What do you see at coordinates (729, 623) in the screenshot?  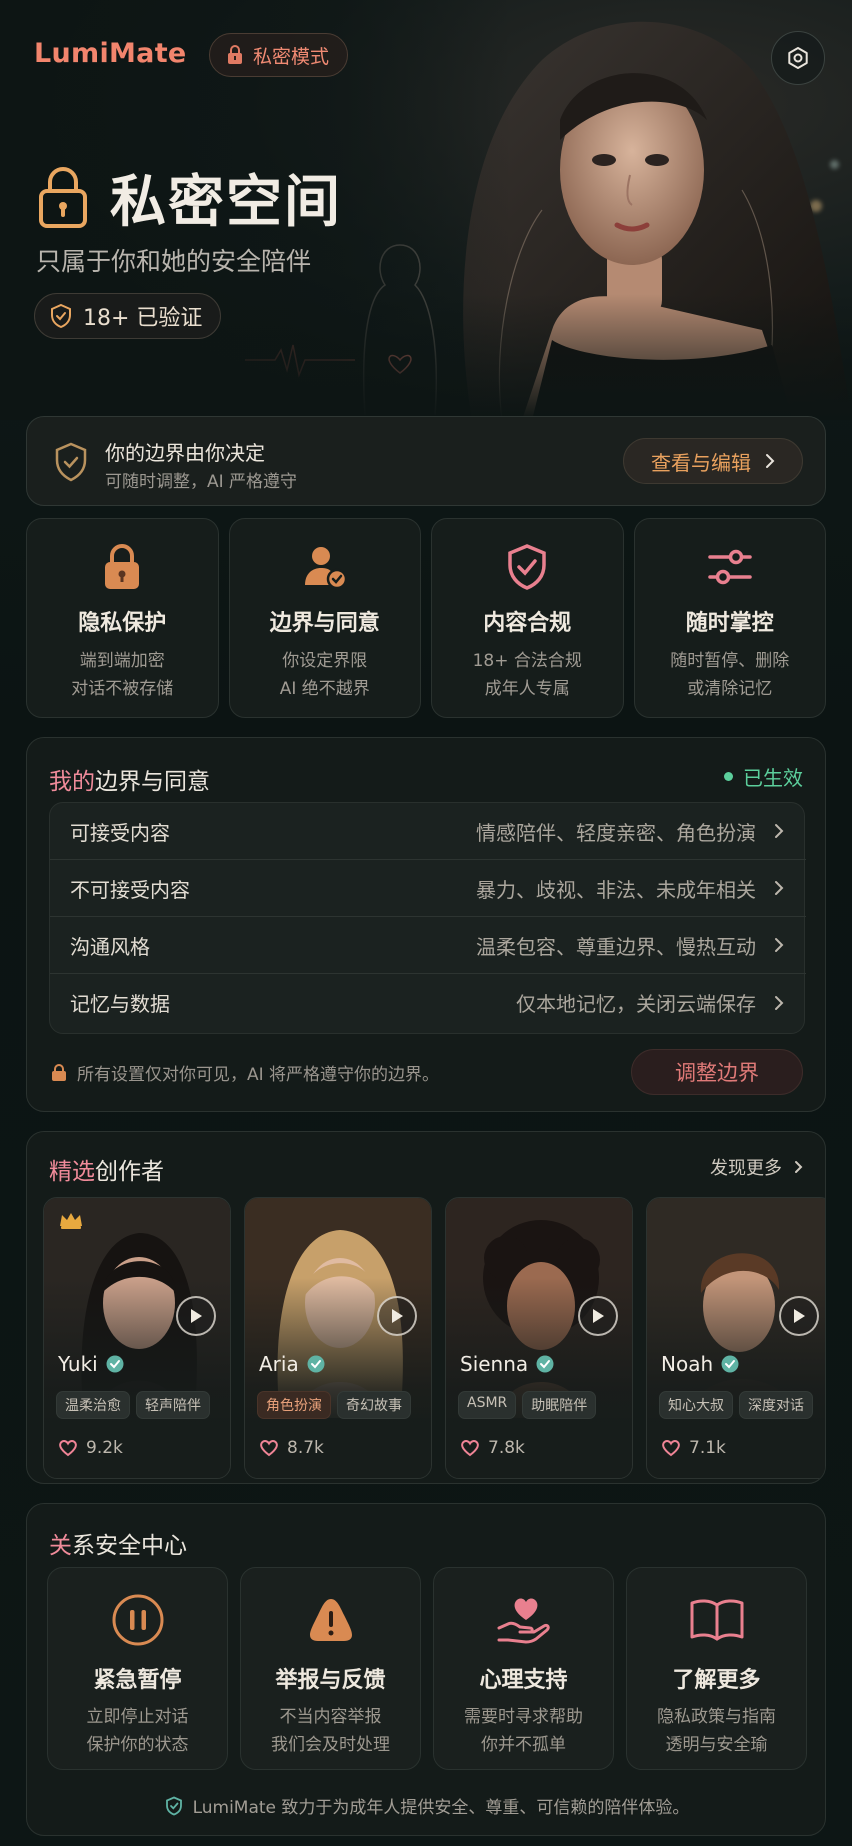 I see `feature-title: 随时掌控` at bounding box center [729, 623].